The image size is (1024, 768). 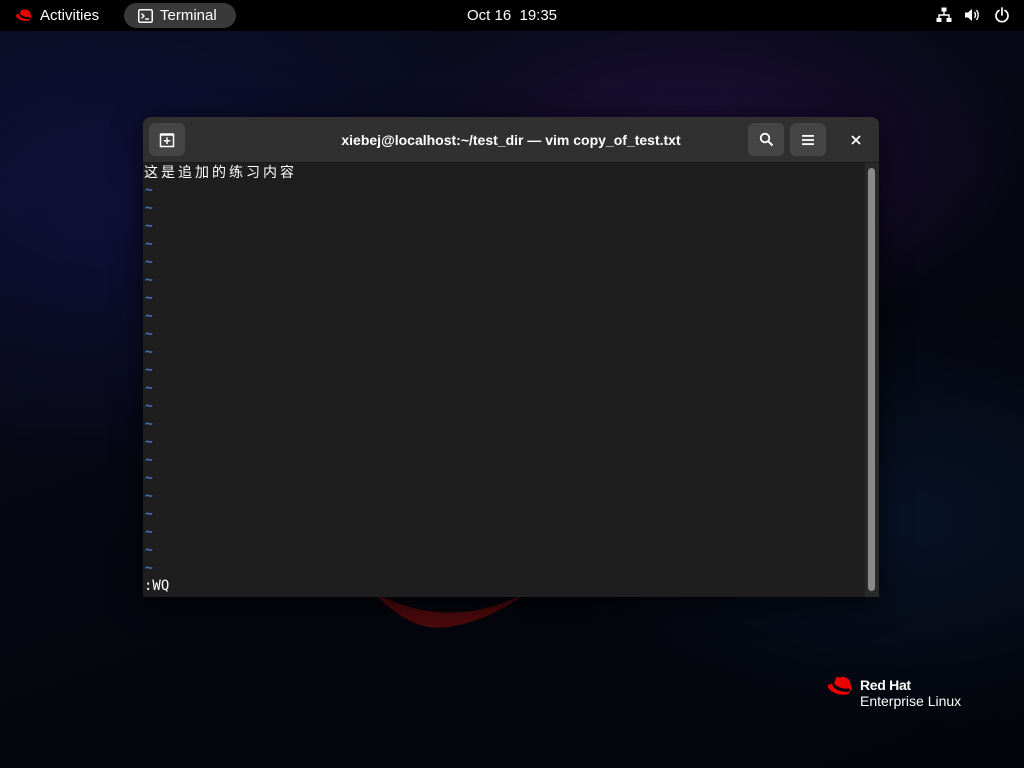 I want to click on search-button, so click(x=766, y=139).